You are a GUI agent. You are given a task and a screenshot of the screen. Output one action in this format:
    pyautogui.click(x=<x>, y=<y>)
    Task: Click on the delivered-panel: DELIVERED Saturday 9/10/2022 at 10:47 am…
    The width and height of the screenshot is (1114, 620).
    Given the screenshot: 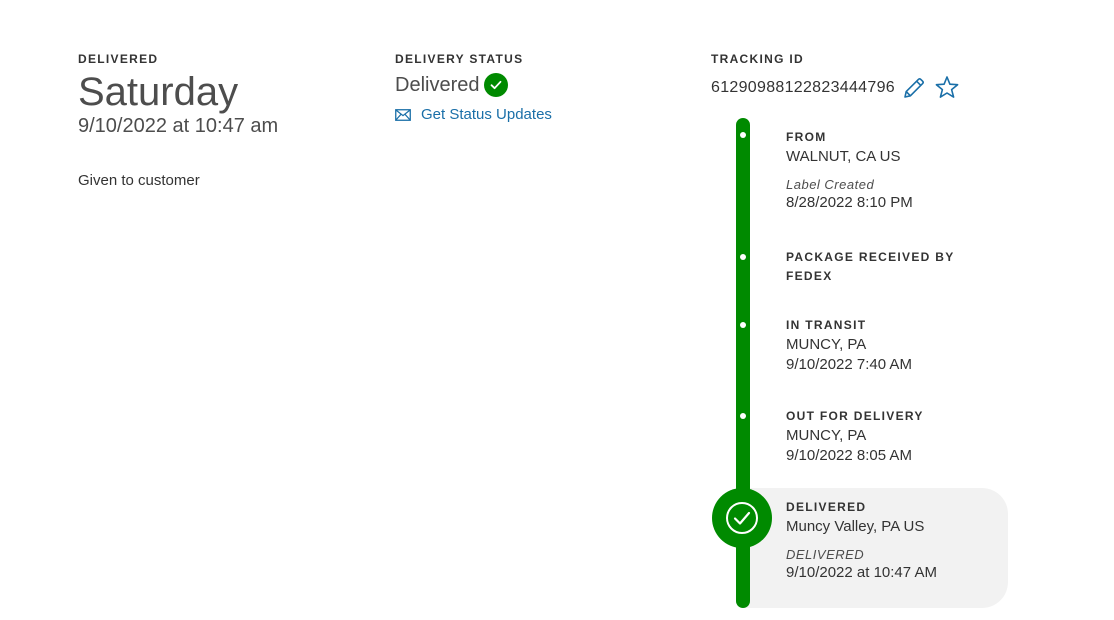 What is the action you would take?
    pyautogui.click(x=228, y=120)
    